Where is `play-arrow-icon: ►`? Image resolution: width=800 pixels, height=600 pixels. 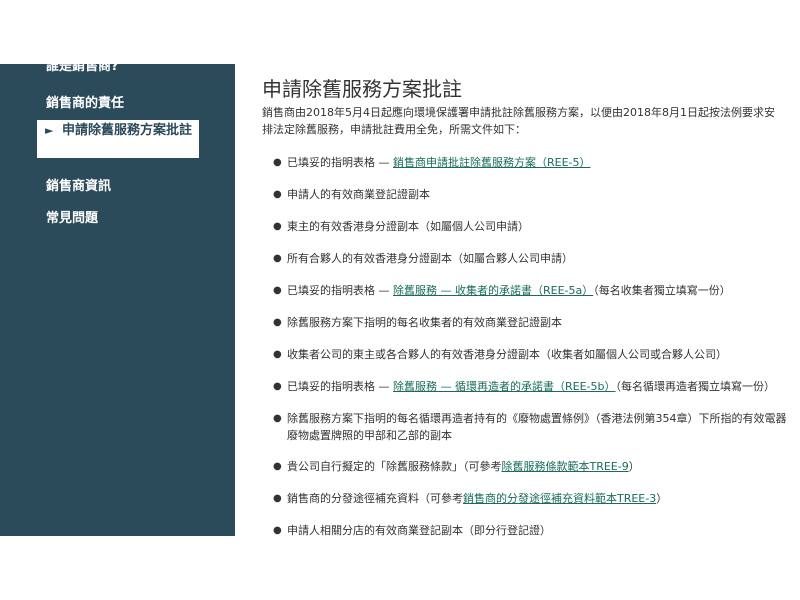 play-arrow-icon: ► is located at coordinates (49, 130).